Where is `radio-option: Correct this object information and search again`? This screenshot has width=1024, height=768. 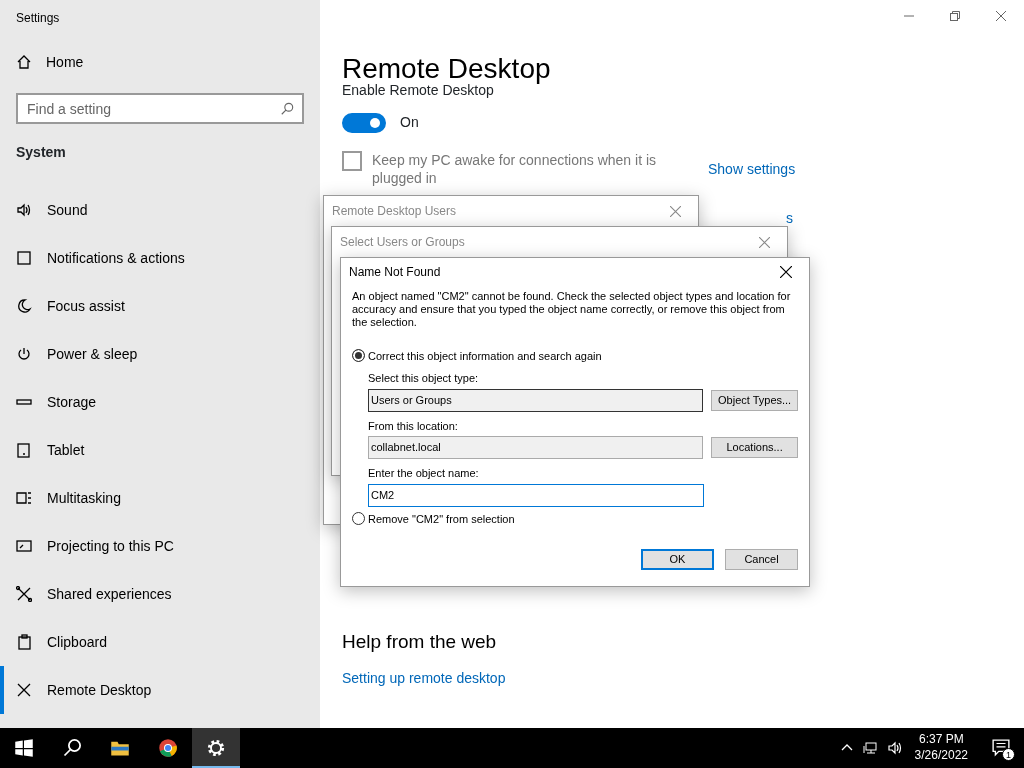
radio-option: Correct this object information and search again is located at coordinates (477, 356).